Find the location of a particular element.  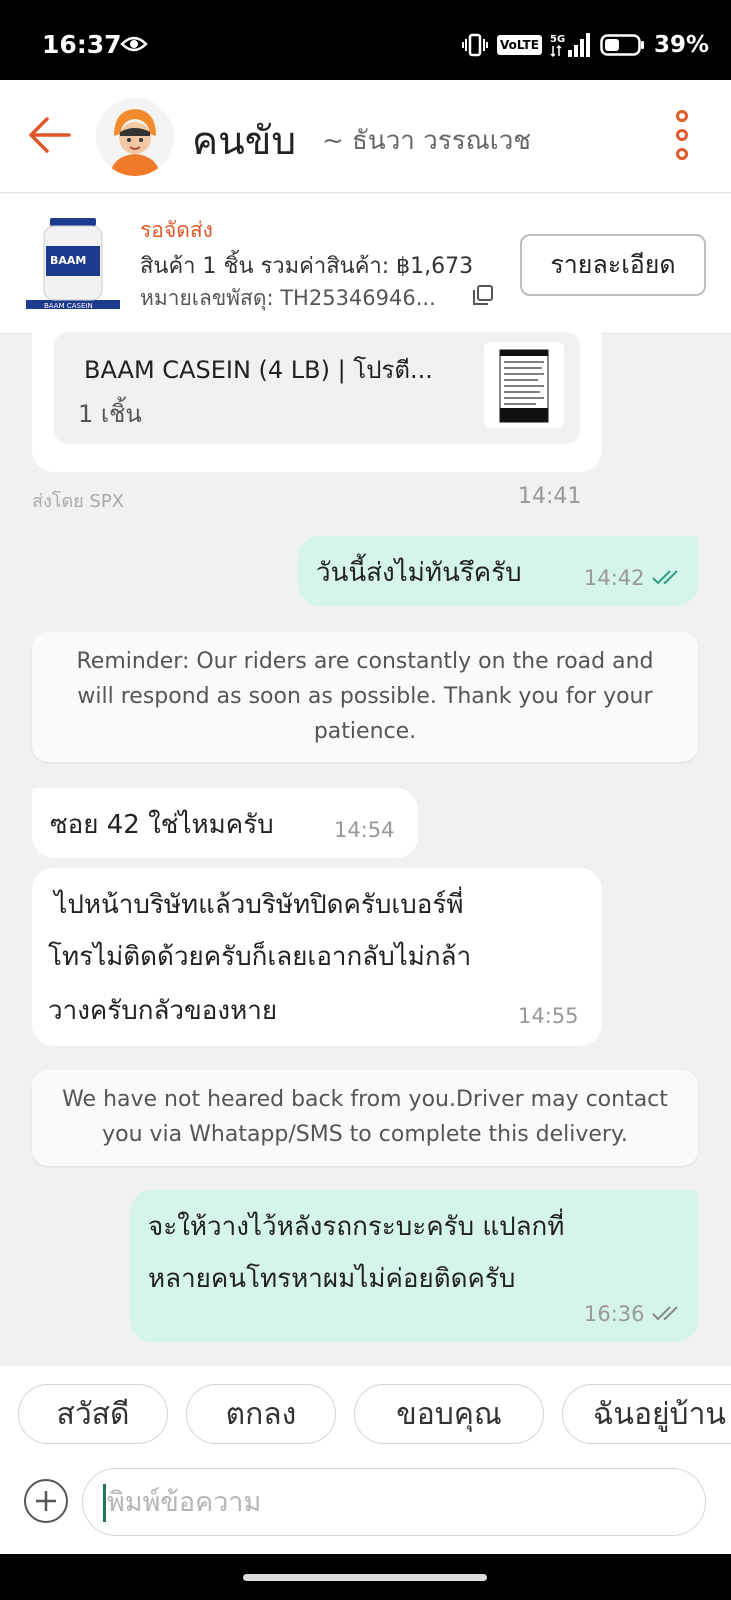

message-time: 16:36 is located at coordinates (614, 1314).